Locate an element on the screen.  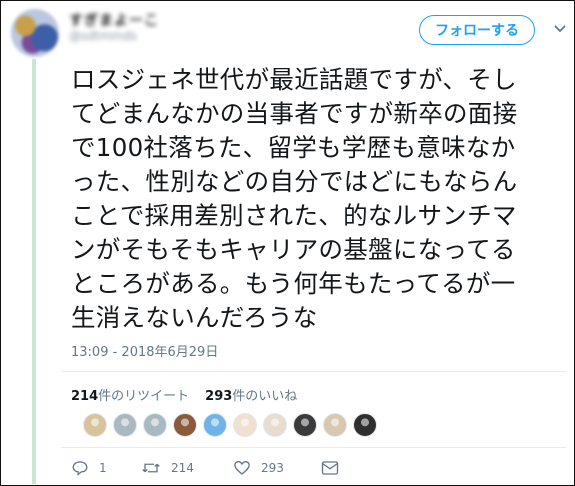
tweet-timestamp: 13:09 - 2018年6月29日 is located at coordinates (144, 350).